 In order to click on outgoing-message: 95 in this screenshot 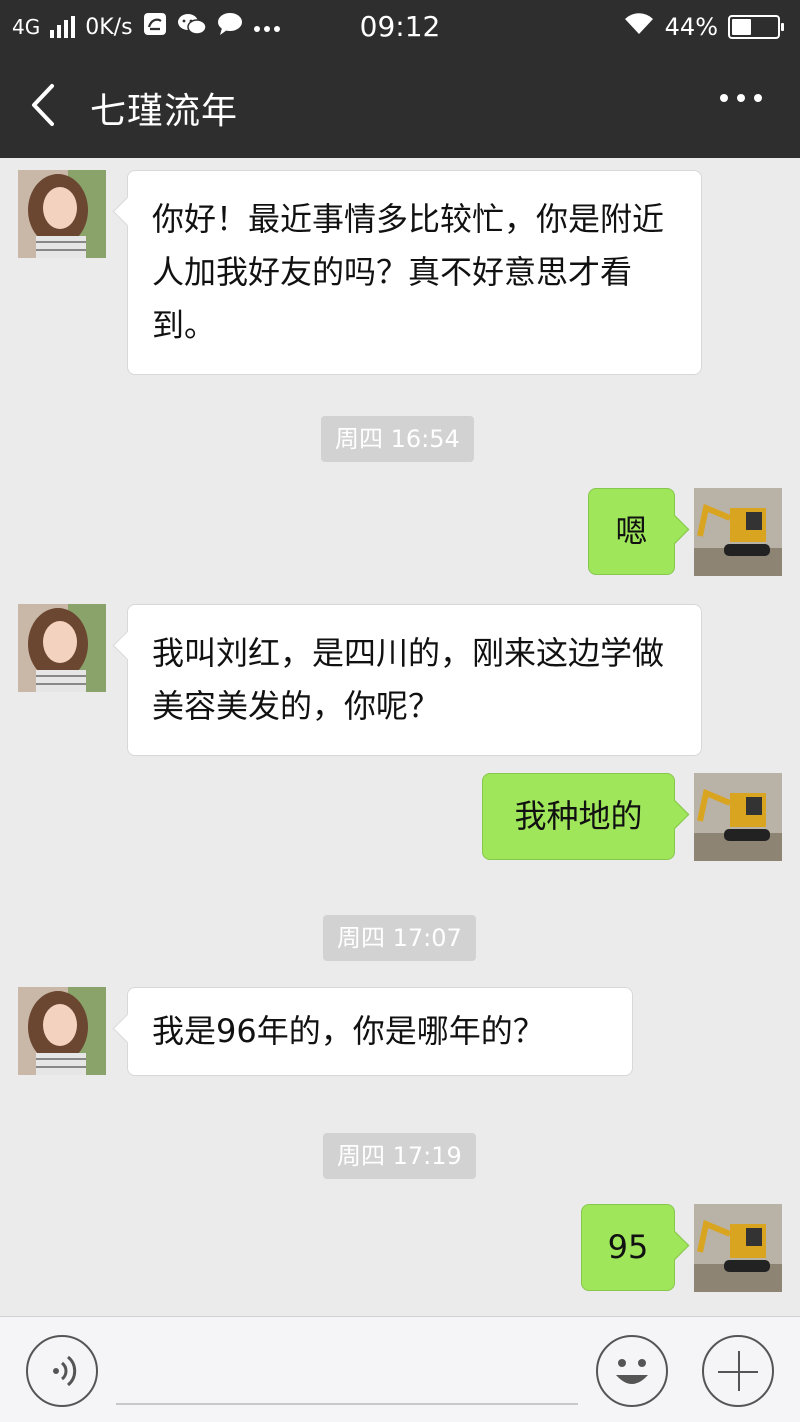, I will do `click(628, 1247)`.